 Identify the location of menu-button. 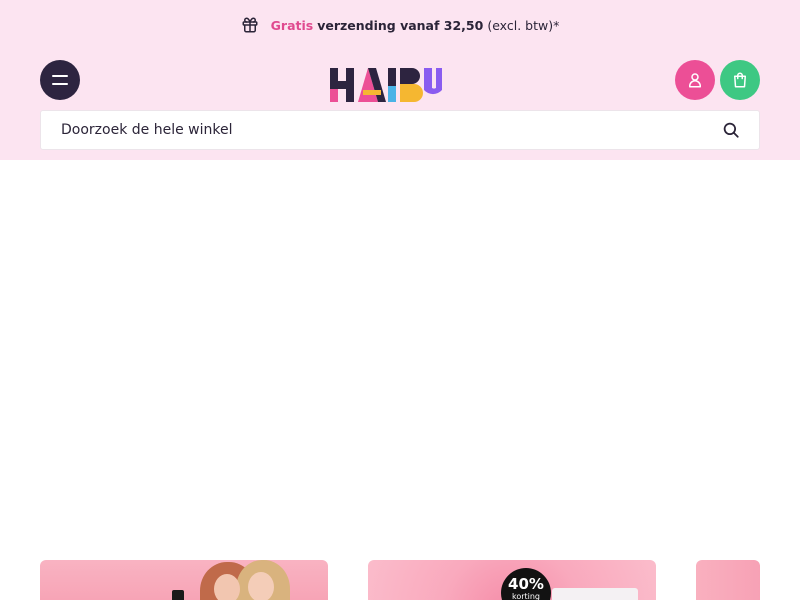
(60, 80).